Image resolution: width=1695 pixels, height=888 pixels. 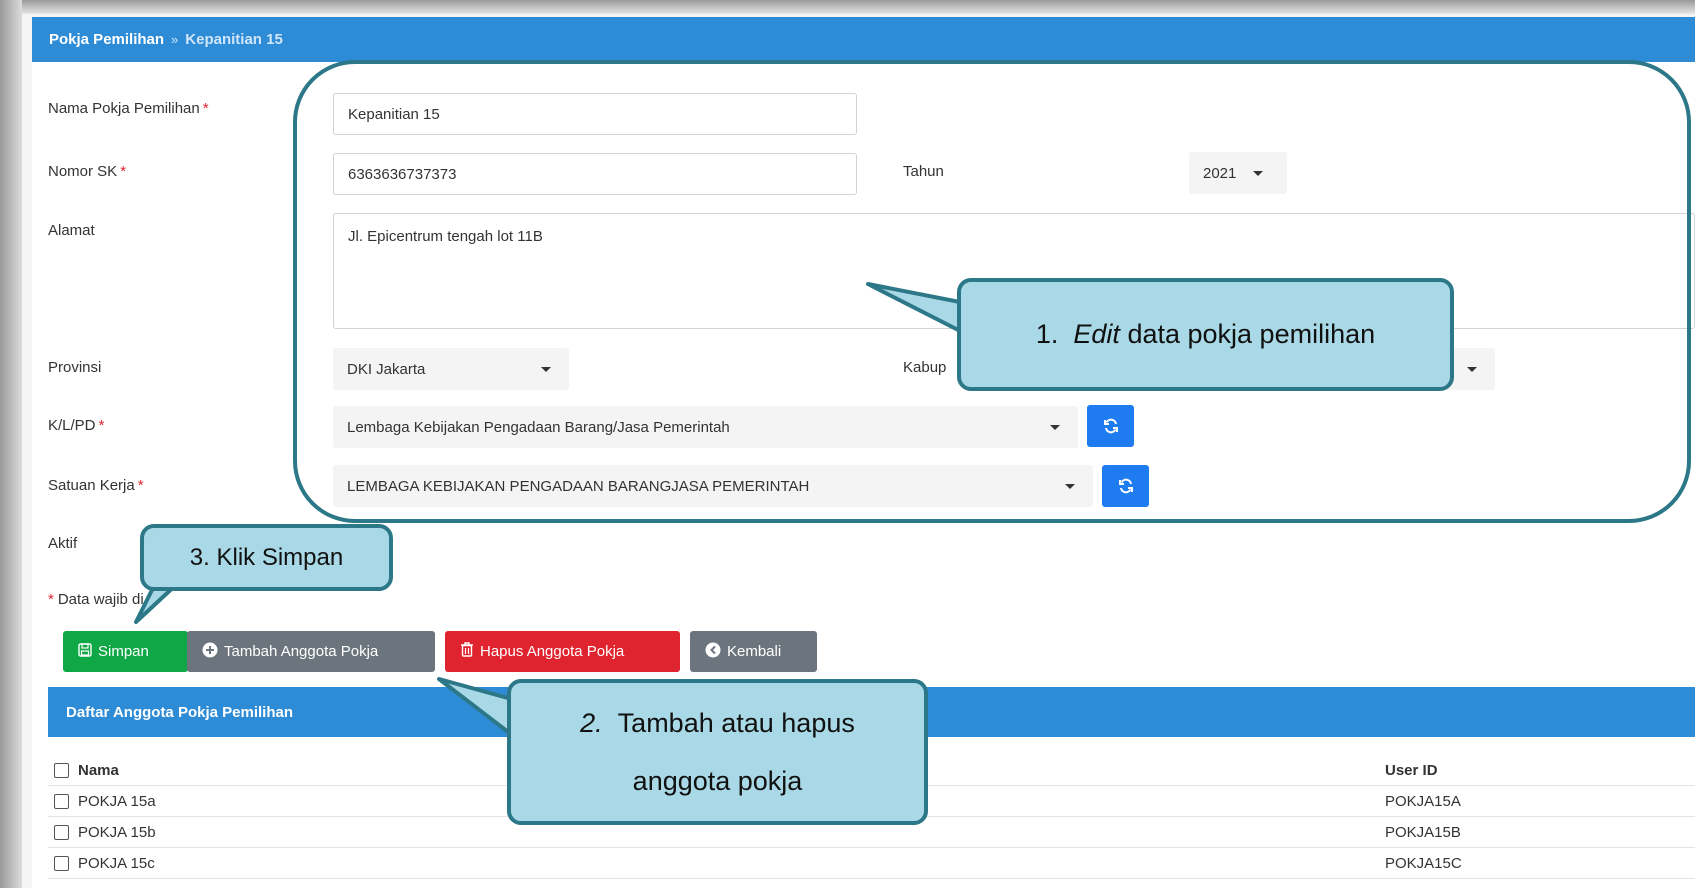 What do you see at coordinates (919, 310) in the screenshot?
I see `callout-1-tail` at bounding box center [919, 310].